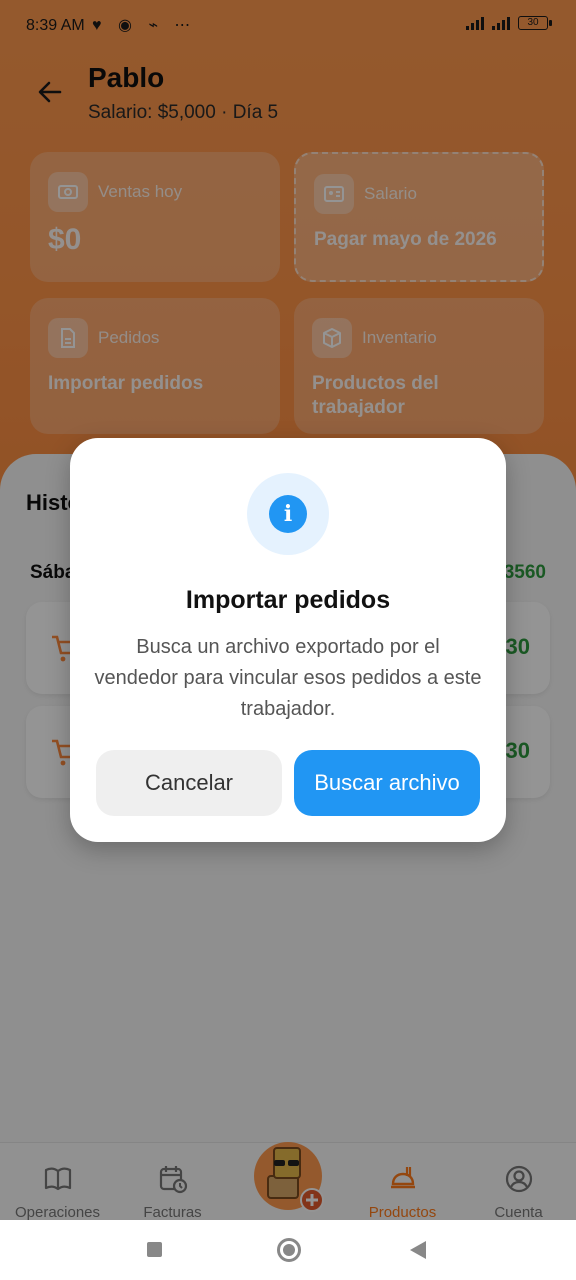 The width and height of the screenshot is (576, 1280). What do you see at coordinates (387, 783) in the screenshot?
I see `browse-file-button: Buscar archivo` at bounding box center [387, 783].